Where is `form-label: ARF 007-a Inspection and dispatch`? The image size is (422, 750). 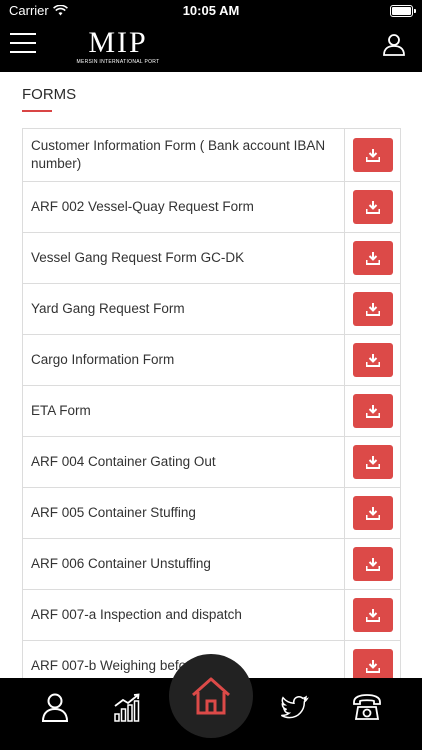 form-label: ARF 007-a Inspection and dispatch is located at coordinates (184, 615).